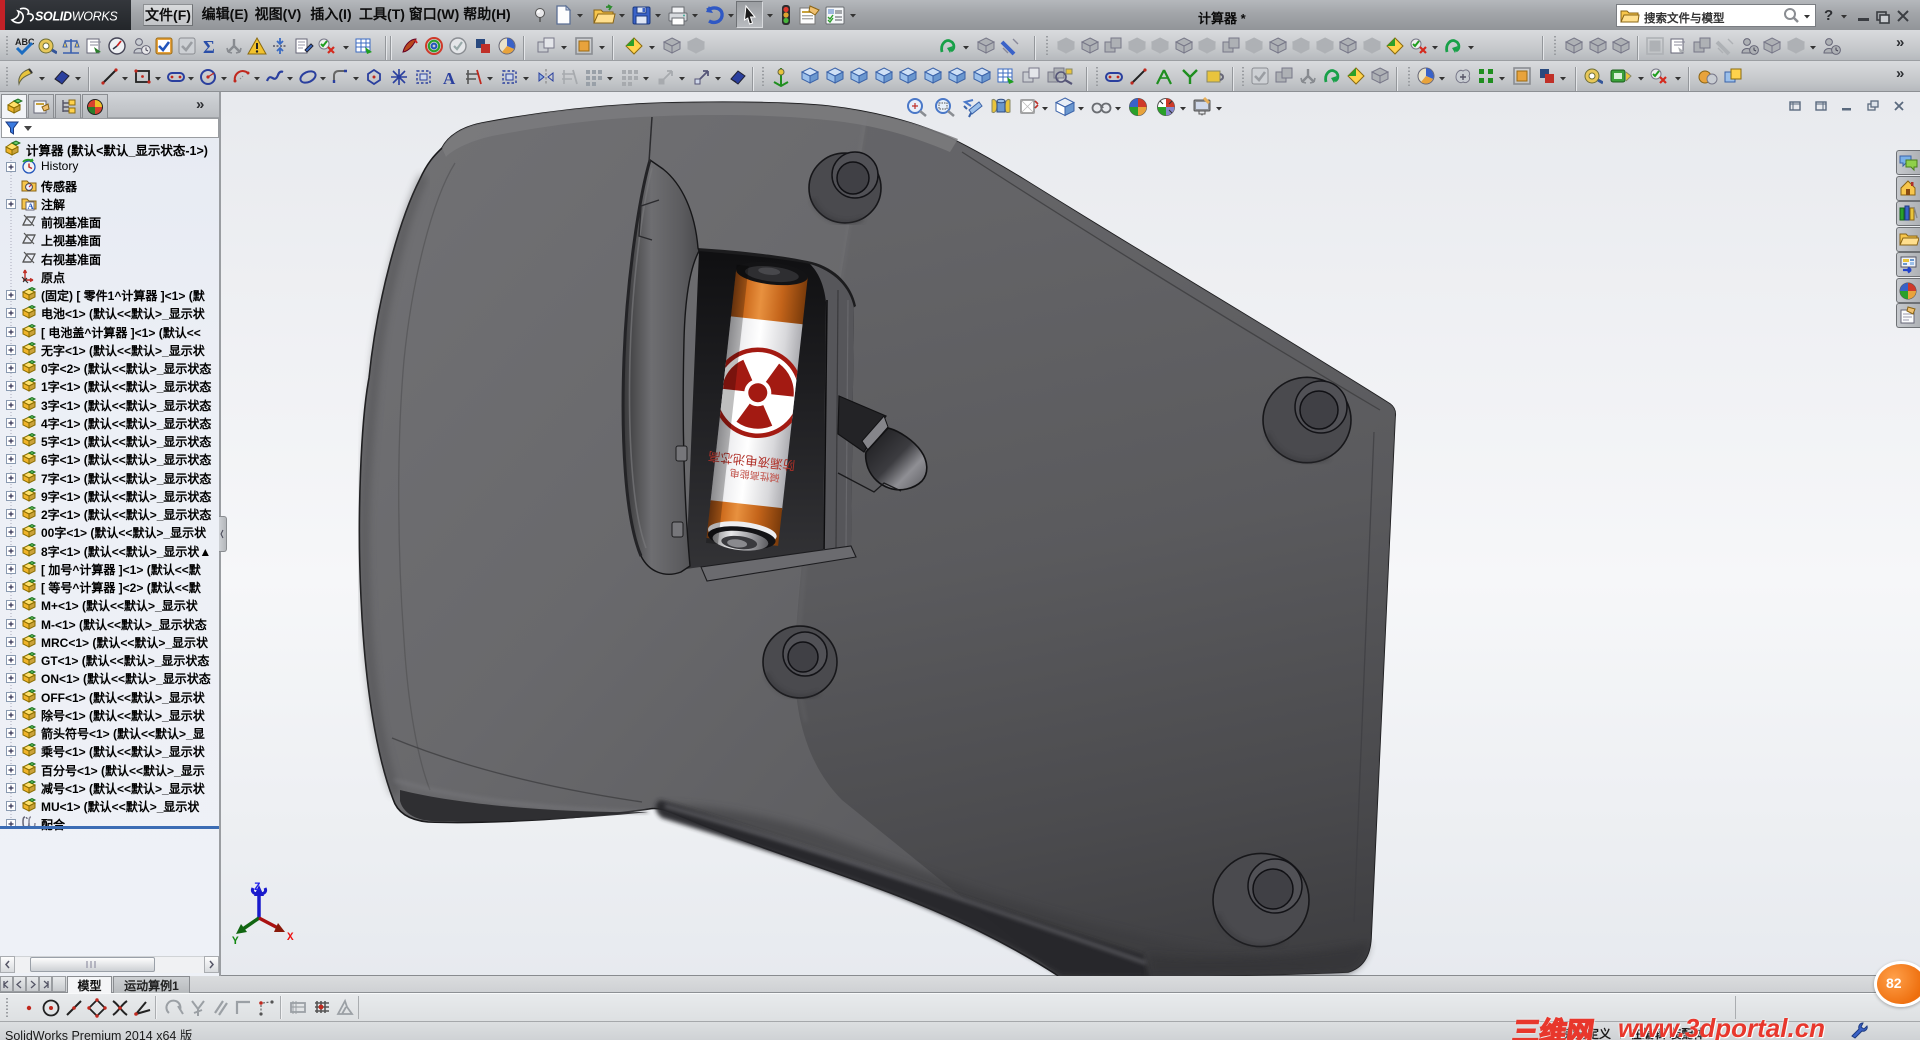 The width and height of the screenshot is (1920, 1040). I want to click on svg-text: Y, so click(235, 941).